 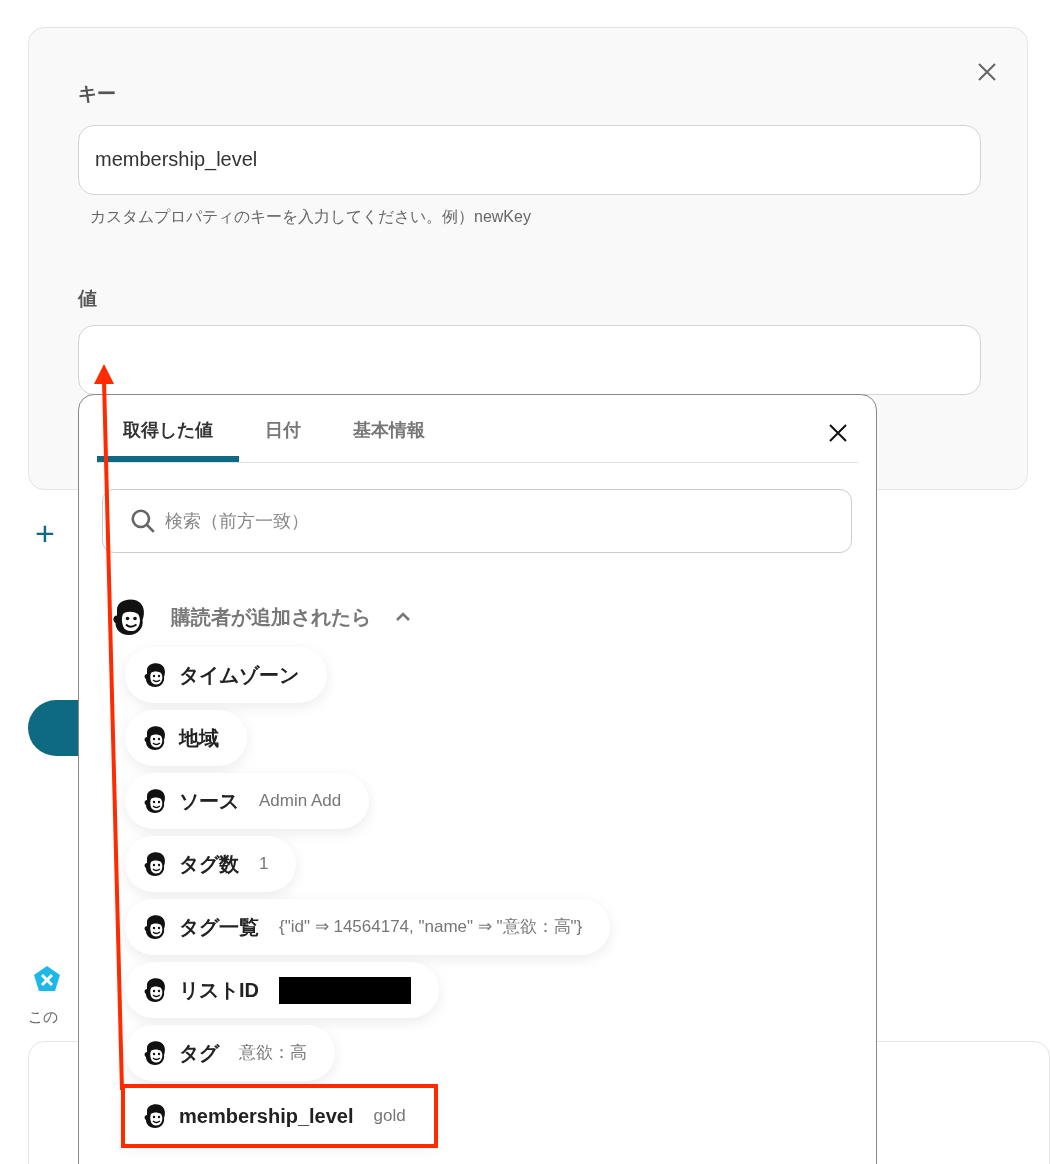 I want to click on value-chip: タイムゾーン, so click(x=226, y=675).